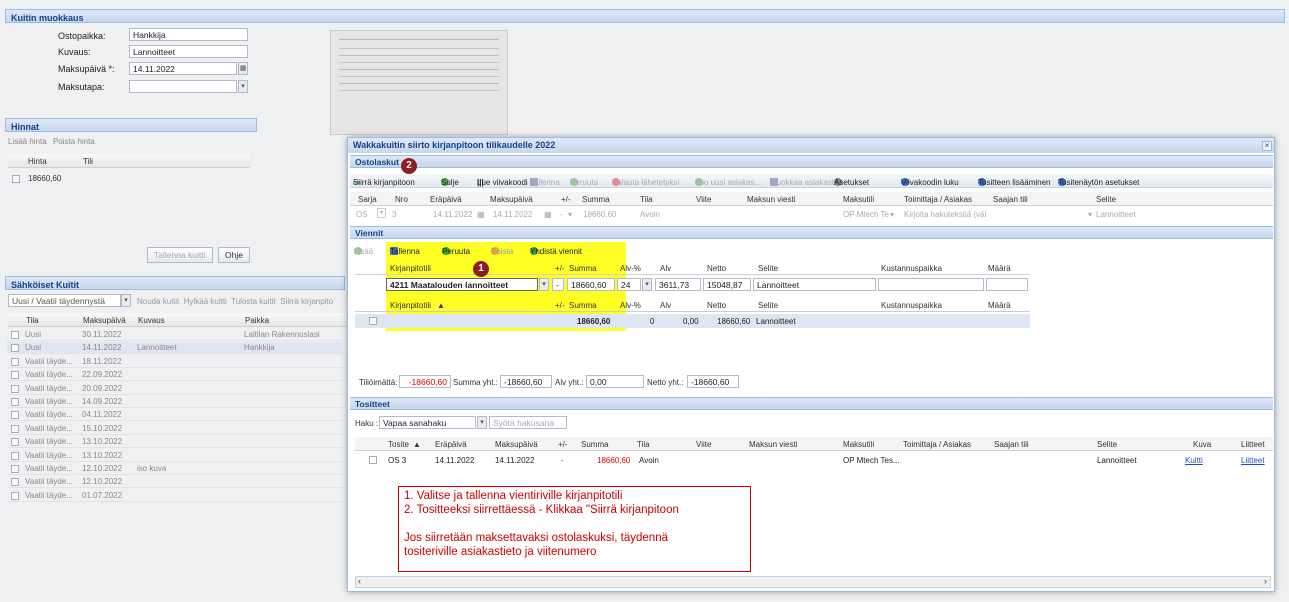 This screenshot has width=1289, height=602. Describe the element at coordinates (205, 301) in the screenshot. I see `reject-receipt-button: Hylkää kuitti` at that location.